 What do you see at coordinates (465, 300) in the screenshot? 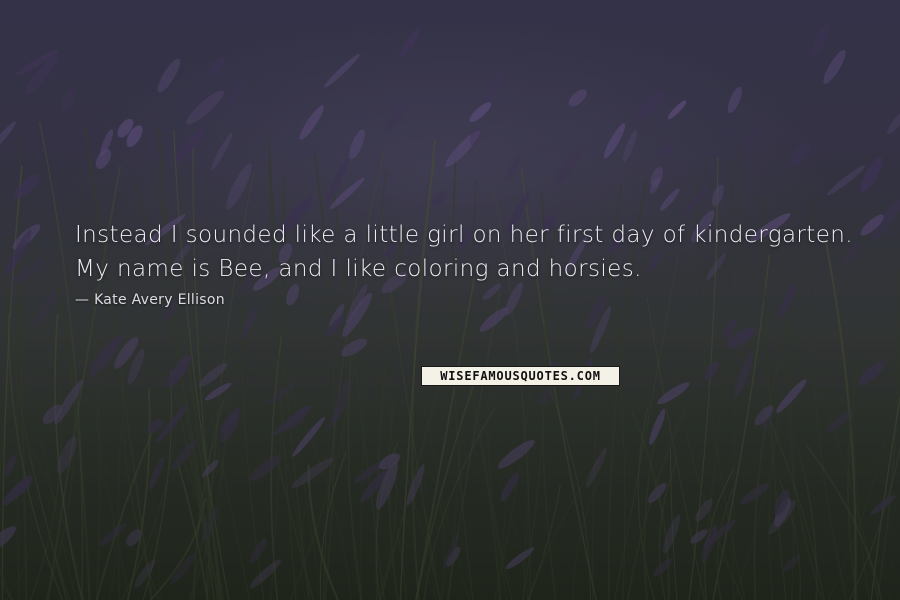
I see `author-line: — Kate Avery Ellison` at bounding box center [465, 300].